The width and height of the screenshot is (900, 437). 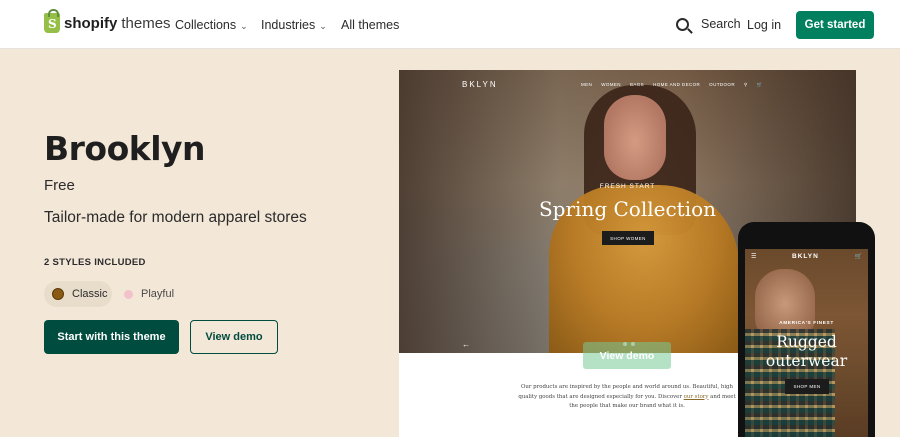 I want to click on mobile-headline-line2: outerwear, so click(x=806, y=361).